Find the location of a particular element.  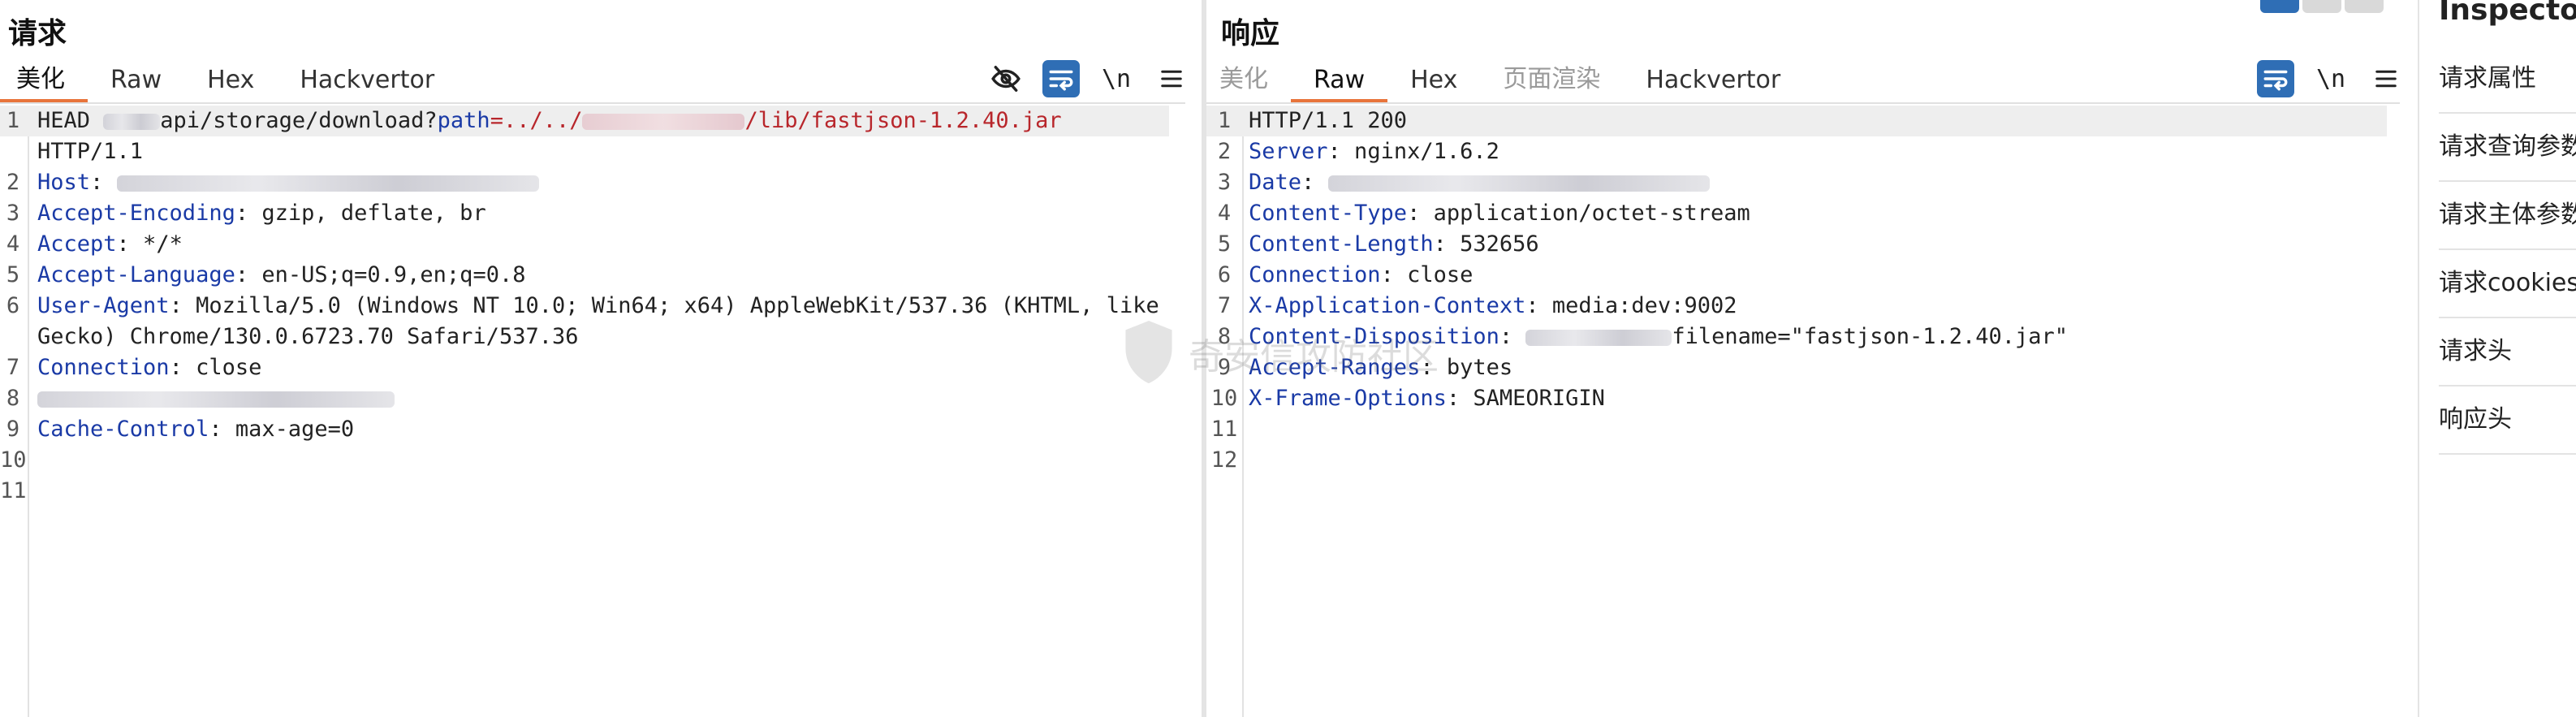

newline-icon: \n is located at coordinates (1116, 78).